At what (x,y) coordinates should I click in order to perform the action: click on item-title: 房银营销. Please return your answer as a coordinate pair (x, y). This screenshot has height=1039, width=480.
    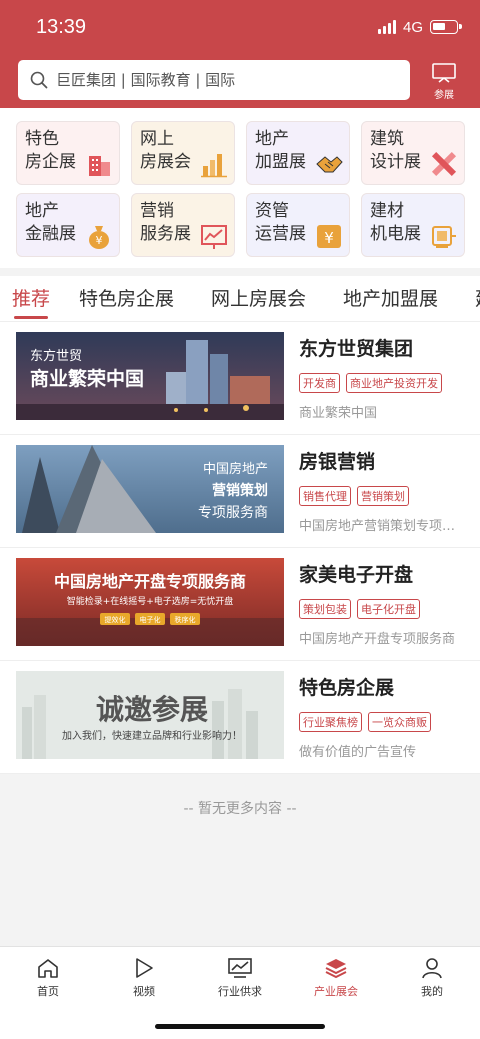
    Looking at the image, I should click on (337, 462).